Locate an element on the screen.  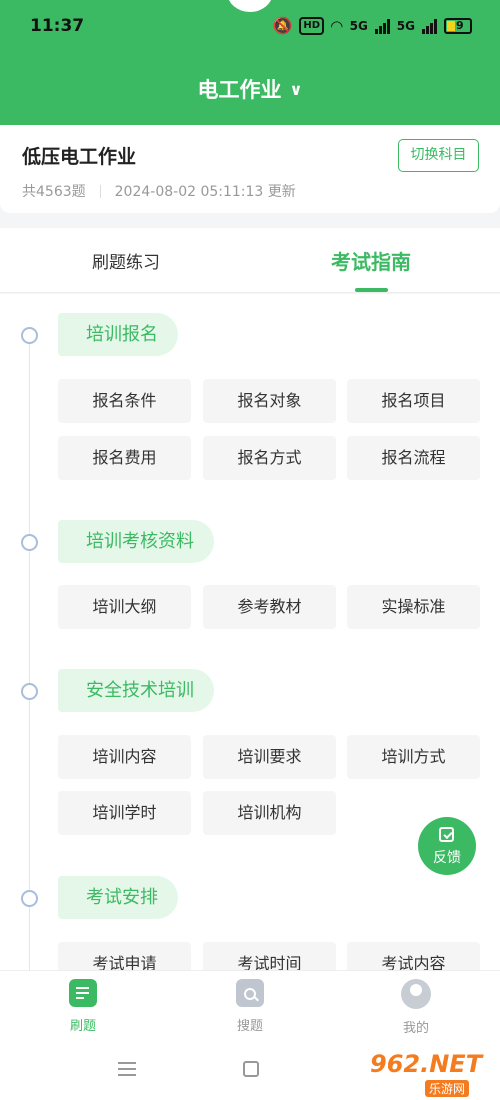
guide-item: 报名方式 is located at coordinates (269, 458).